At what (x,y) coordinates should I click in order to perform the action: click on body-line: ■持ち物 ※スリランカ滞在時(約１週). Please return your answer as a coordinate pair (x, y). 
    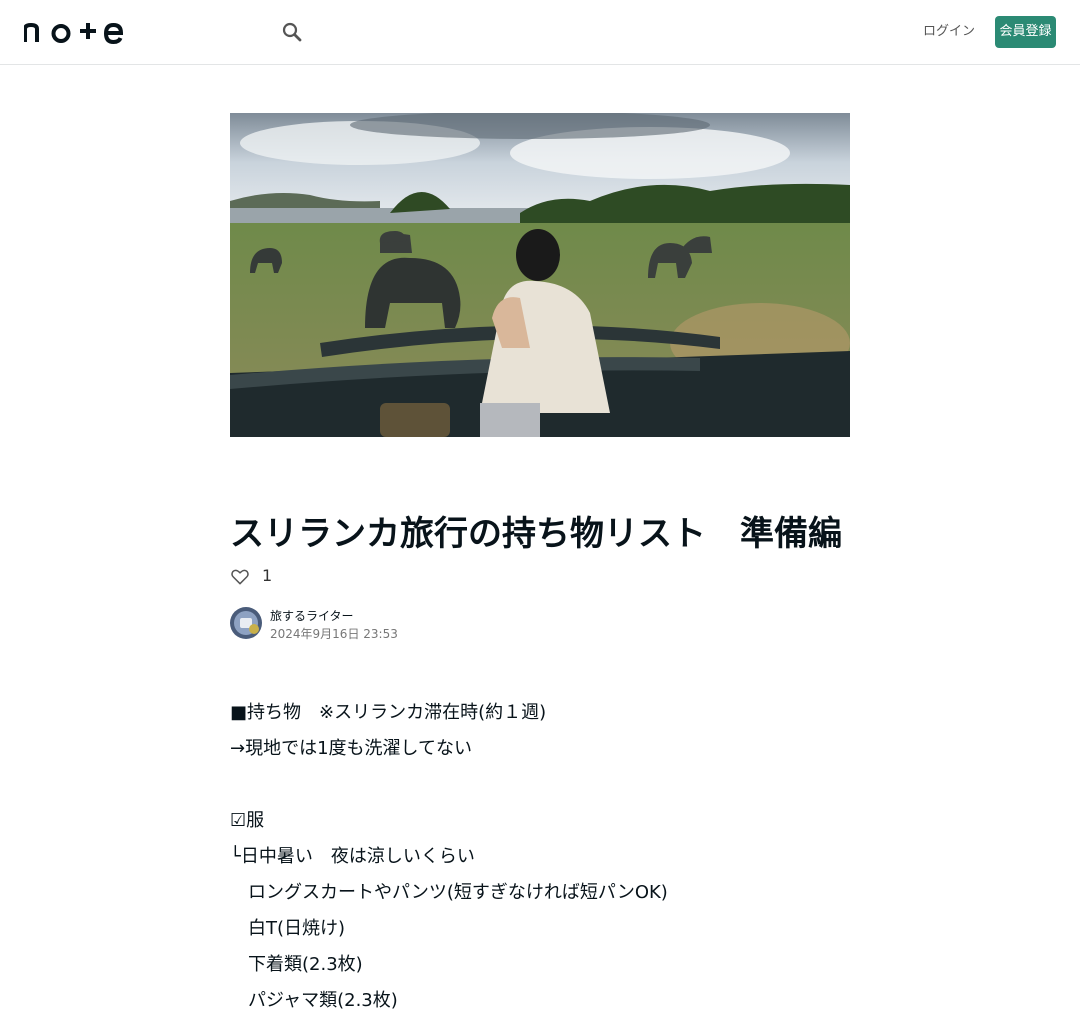
    Looking at the image, I should click on (388, 712).